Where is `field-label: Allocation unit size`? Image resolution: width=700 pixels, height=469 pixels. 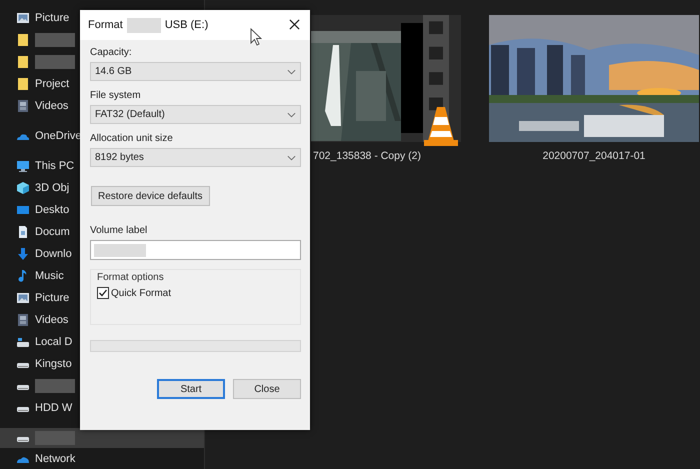
field-label: Allocation unit size is located at coordinates (131, 138).